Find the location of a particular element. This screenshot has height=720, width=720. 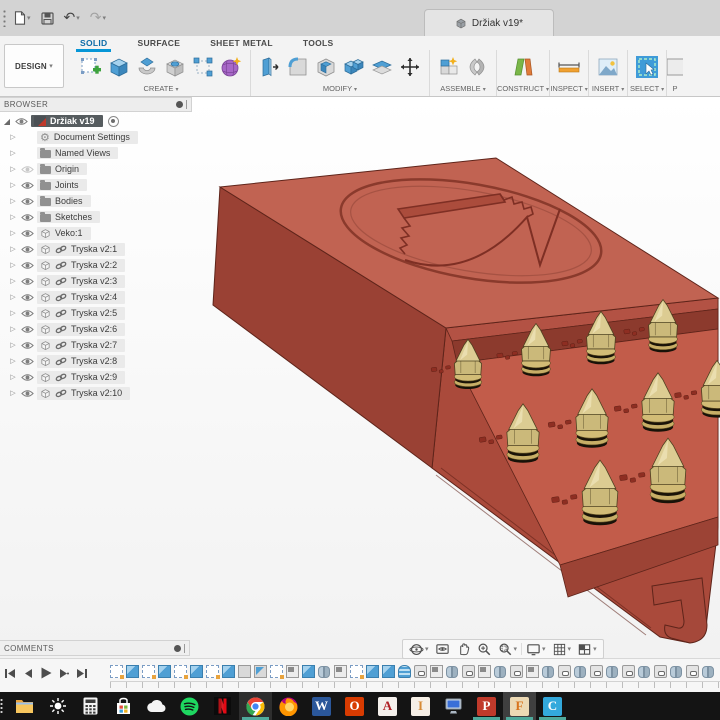

taskbar-calculator-button is located at coordinates (90, 706).